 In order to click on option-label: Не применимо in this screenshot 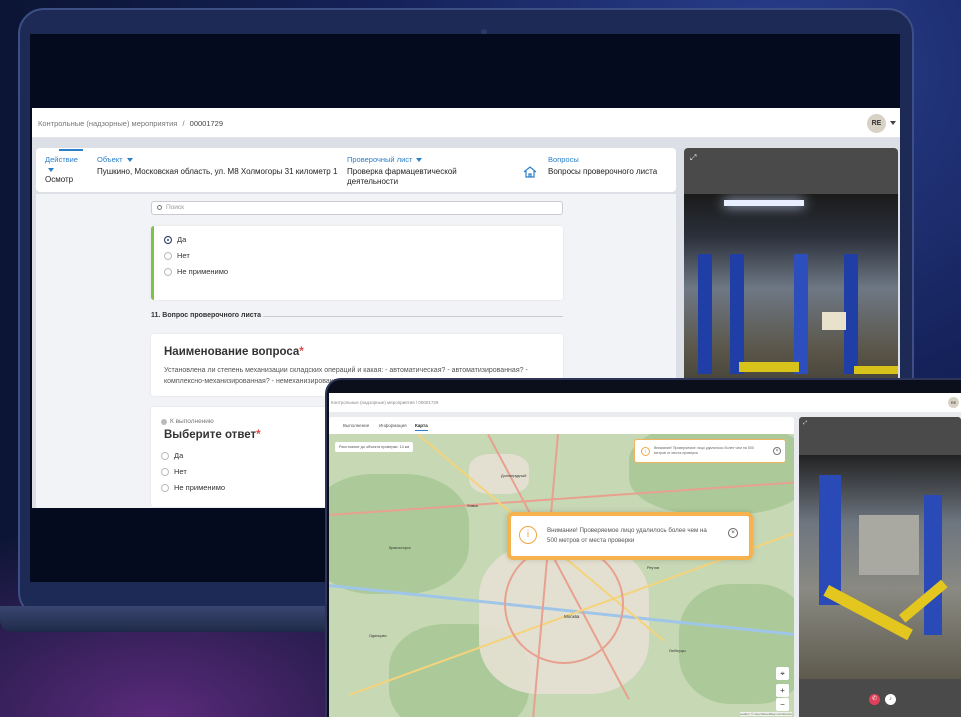, I will do `click(200, 487)`.